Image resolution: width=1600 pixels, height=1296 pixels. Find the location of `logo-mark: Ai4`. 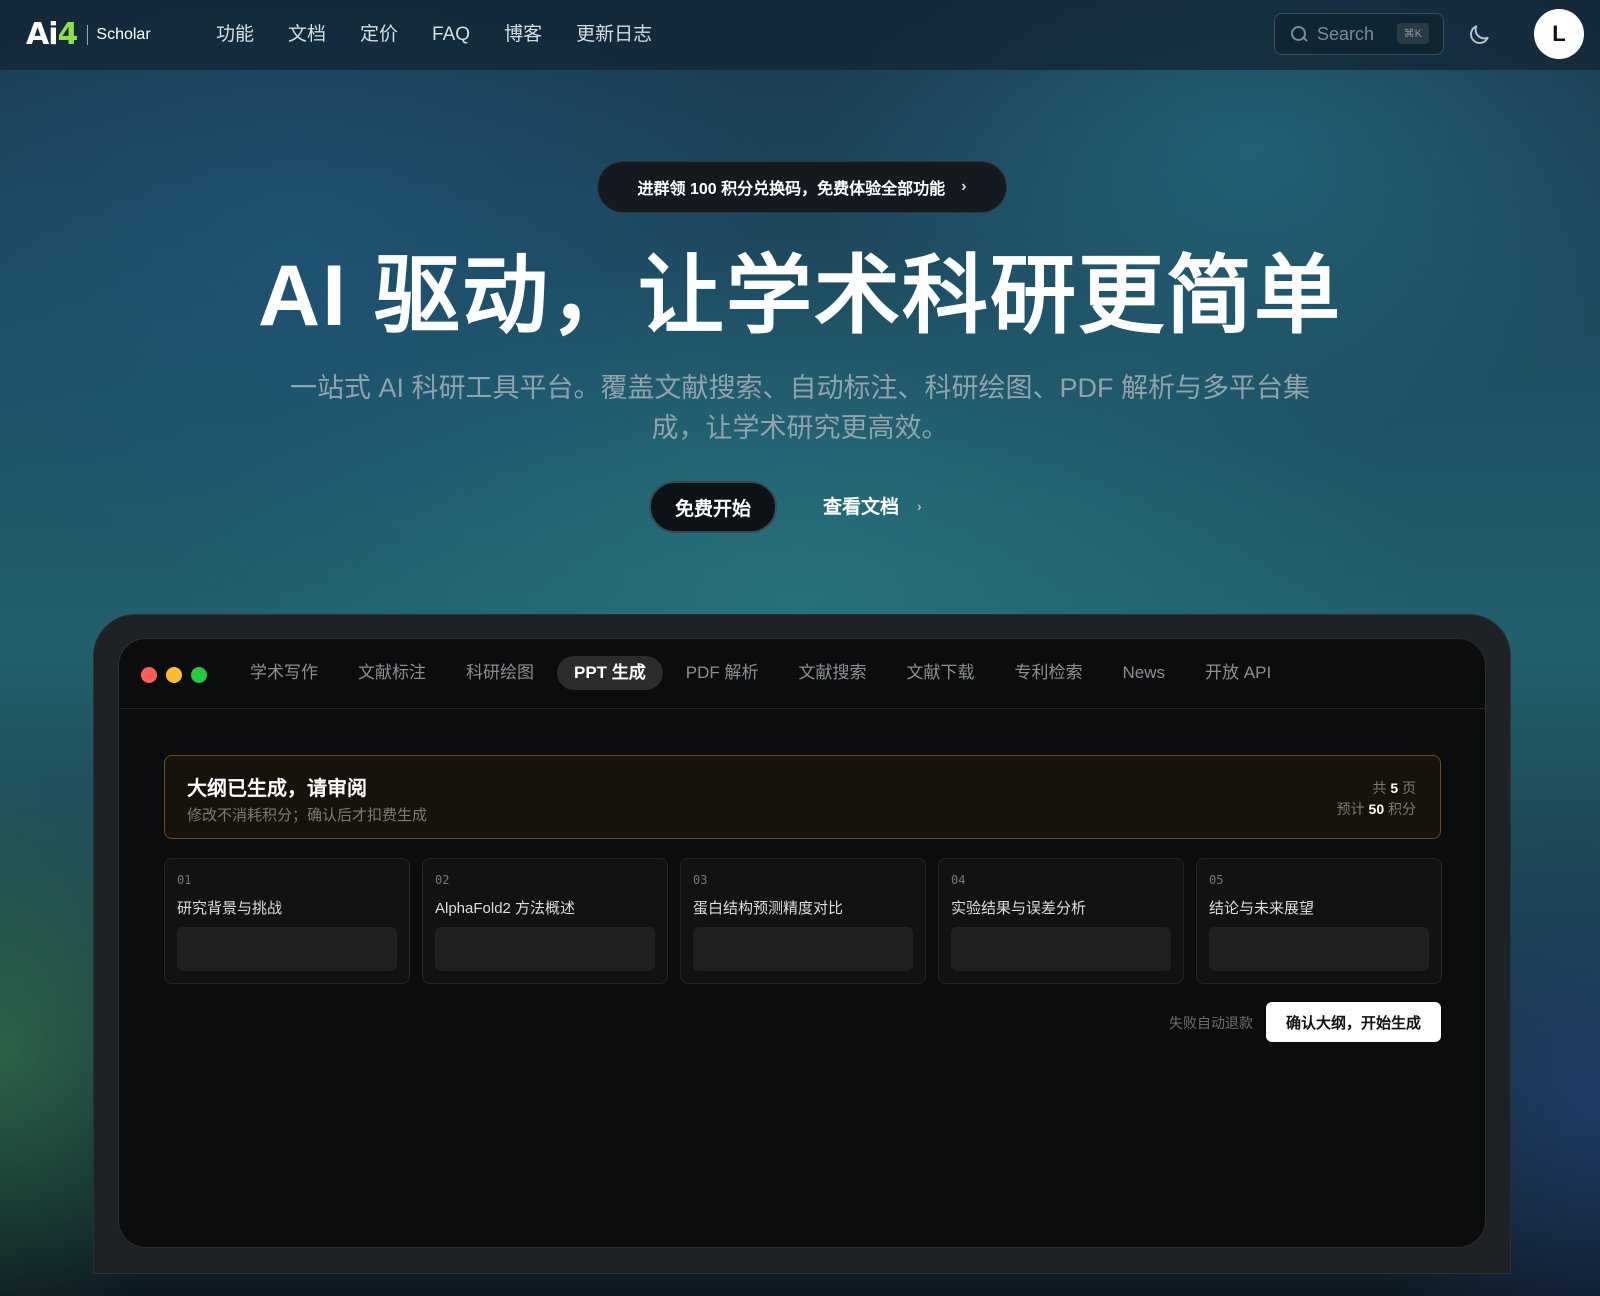

logo-mark: Ai4 is located at coordinates (52, 34).